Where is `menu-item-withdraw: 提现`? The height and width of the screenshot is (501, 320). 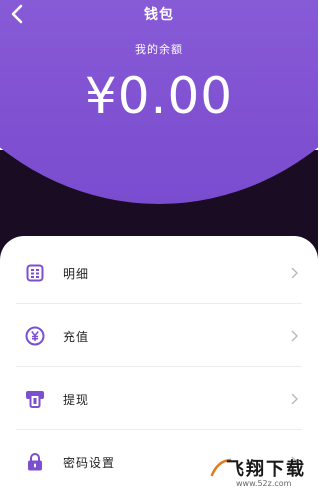
menu-item-withdraw: 提现 is located at coordinates (159, 399).